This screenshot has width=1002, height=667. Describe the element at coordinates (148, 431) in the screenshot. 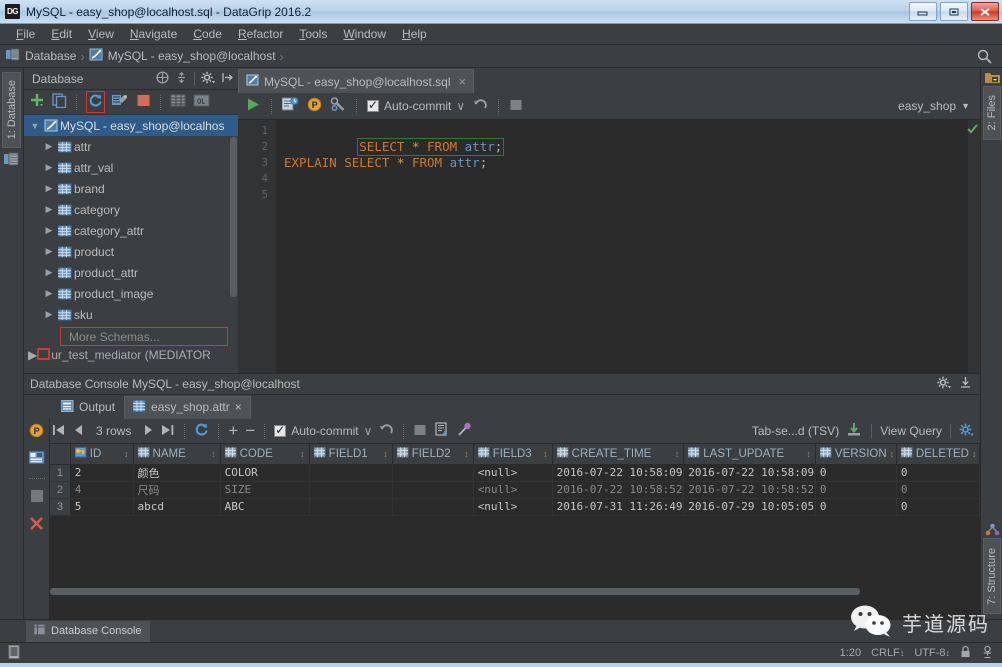

I see `next-row-button` at that location.